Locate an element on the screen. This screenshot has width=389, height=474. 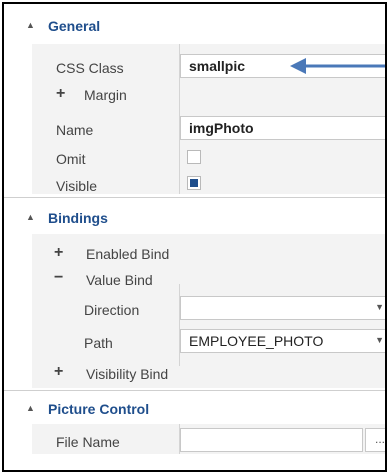
css-class-label: CSS Class is located at coordinates (90, 68).